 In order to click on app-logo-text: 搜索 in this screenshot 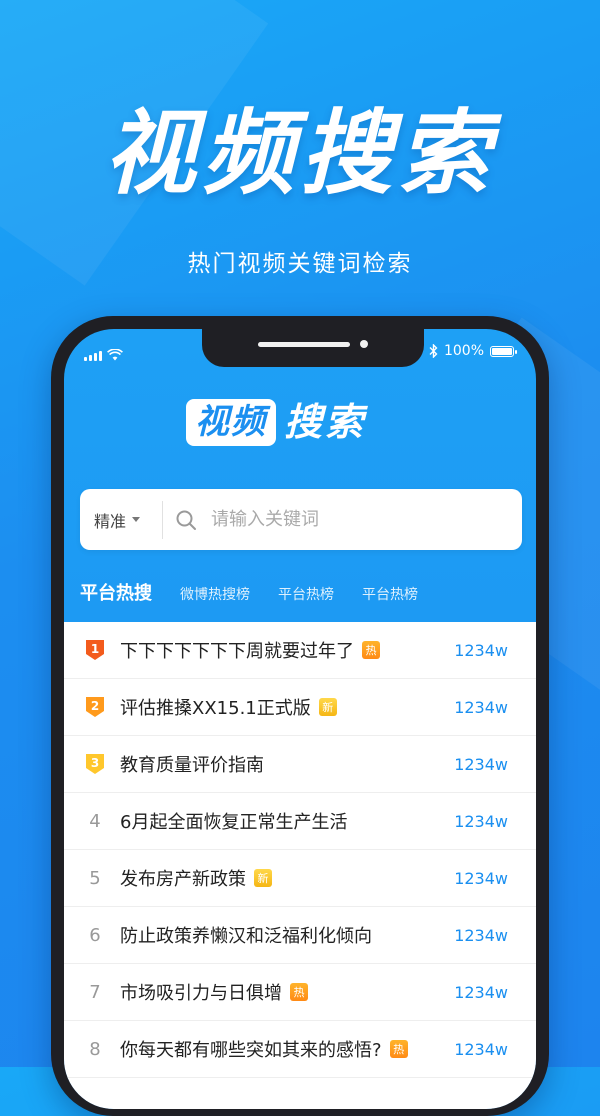, I will do `click(325, 421)`.